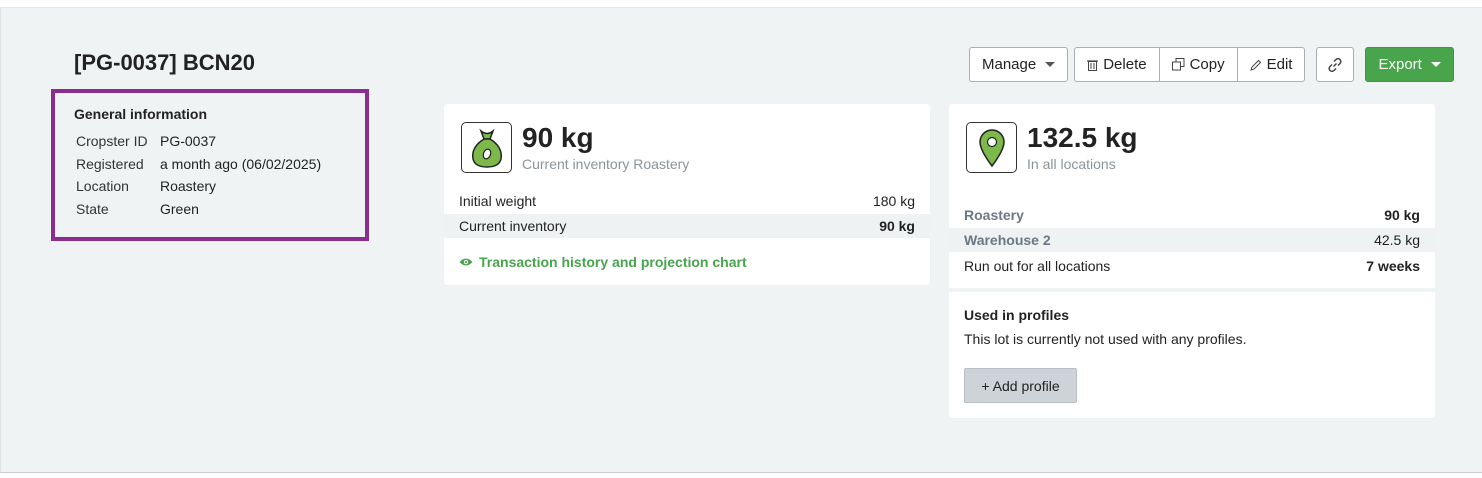 This screenshot has height=478, width=1482. I want to click on current-inventory-amount: 90 kg, so click(558, 137).